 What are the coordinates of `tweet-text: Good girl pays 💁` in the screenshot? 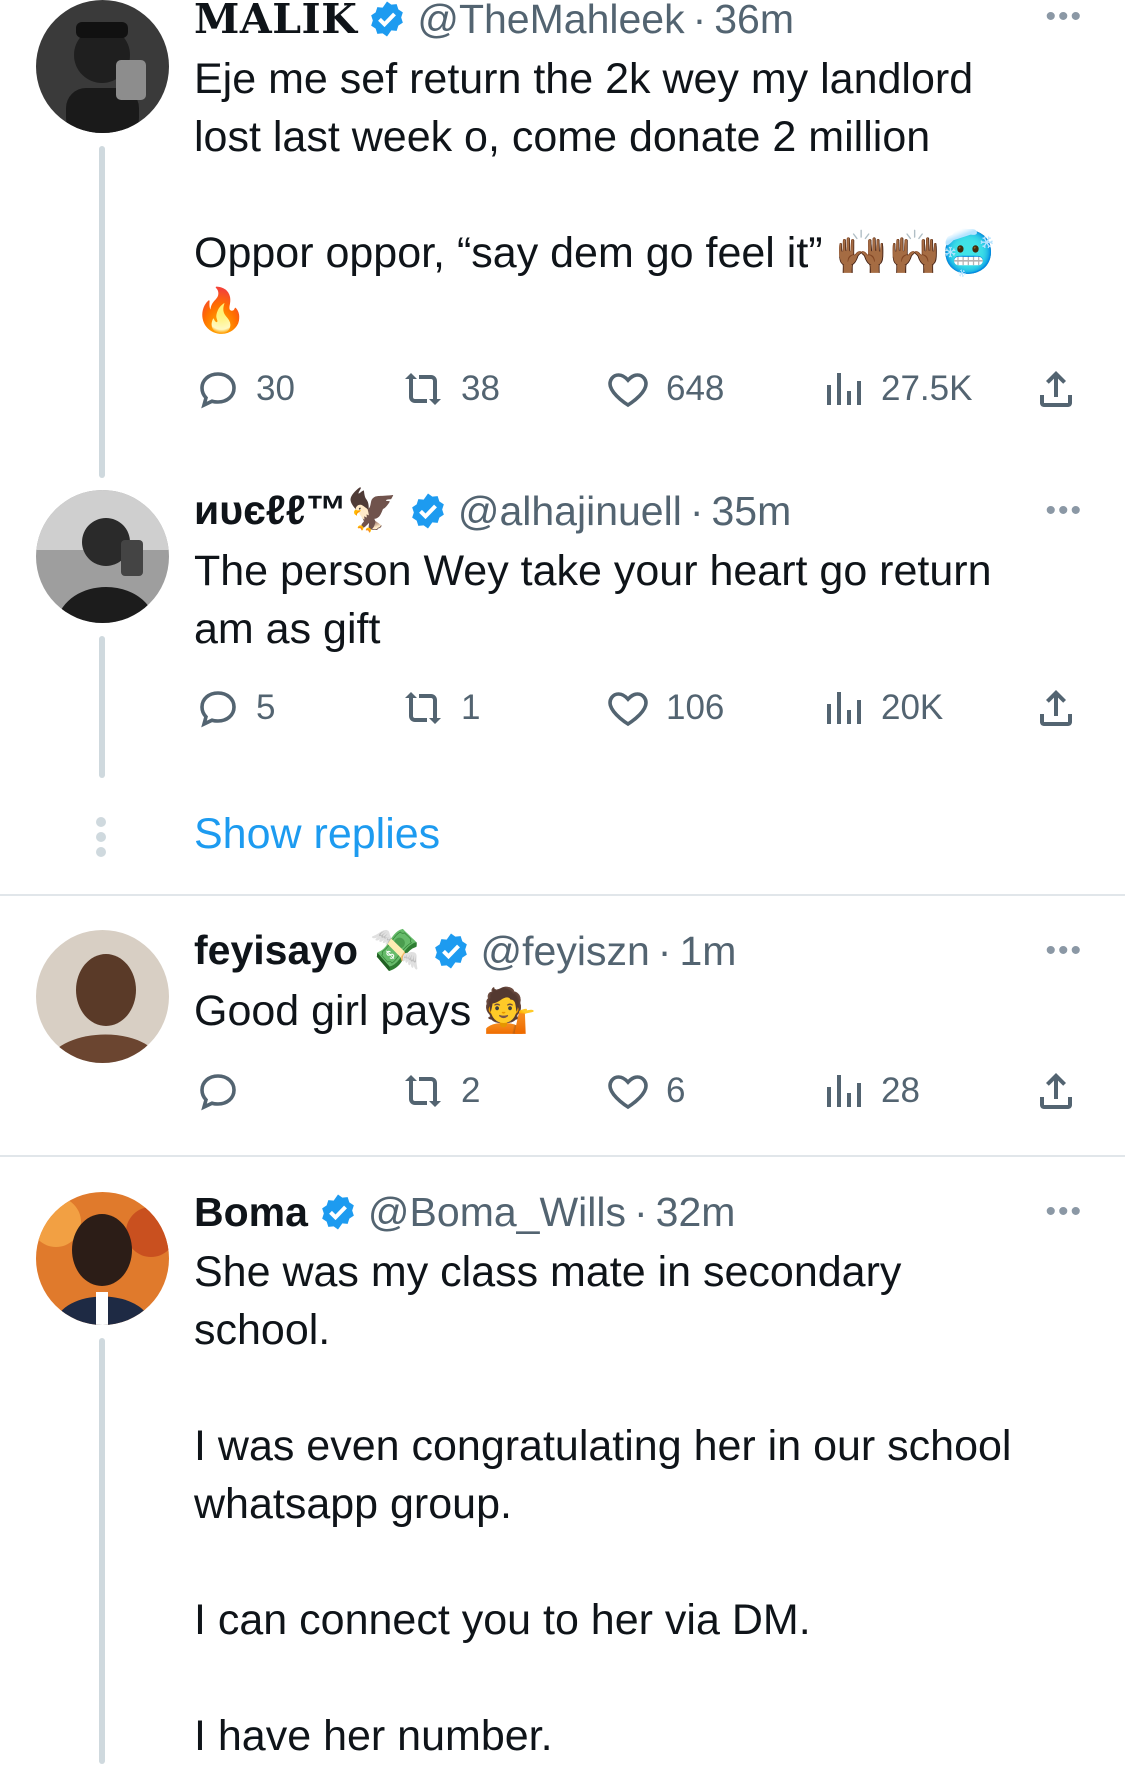 It's located at (365, 1011).